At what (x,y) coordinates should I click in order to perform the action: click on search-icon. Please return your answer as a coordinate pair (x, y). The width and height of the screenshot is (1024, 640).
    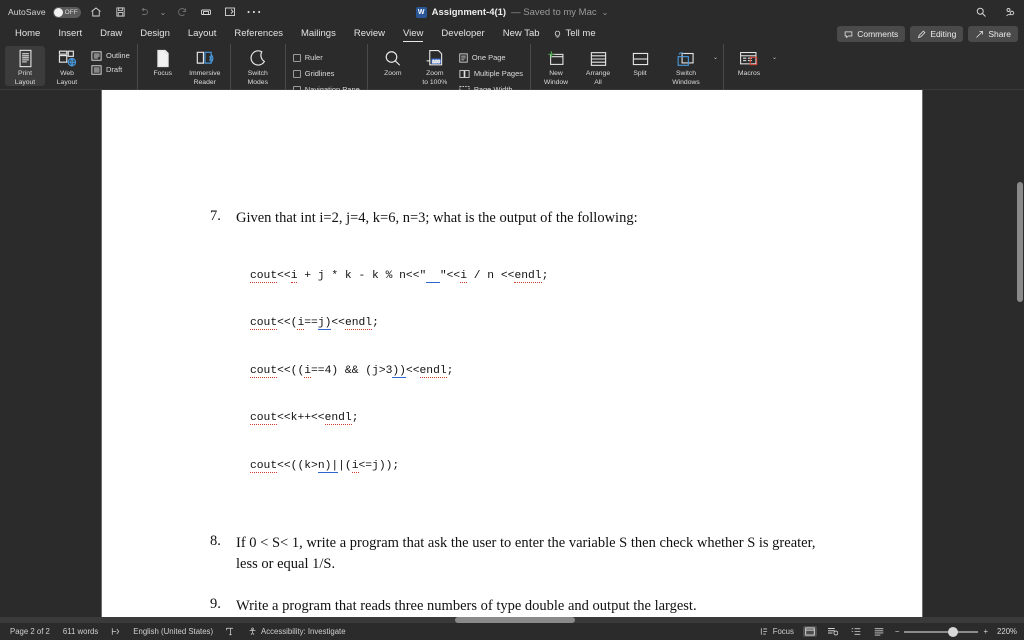
    Looking at the image, I should click on (980, 12).